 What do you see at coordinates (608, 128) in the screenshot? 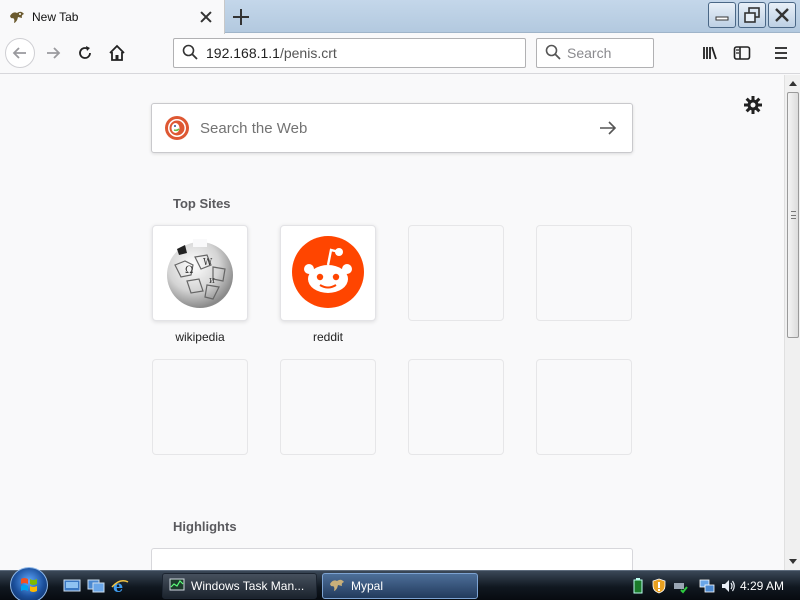
I see `arrow-right-icon` at bounding box center [608, 128].